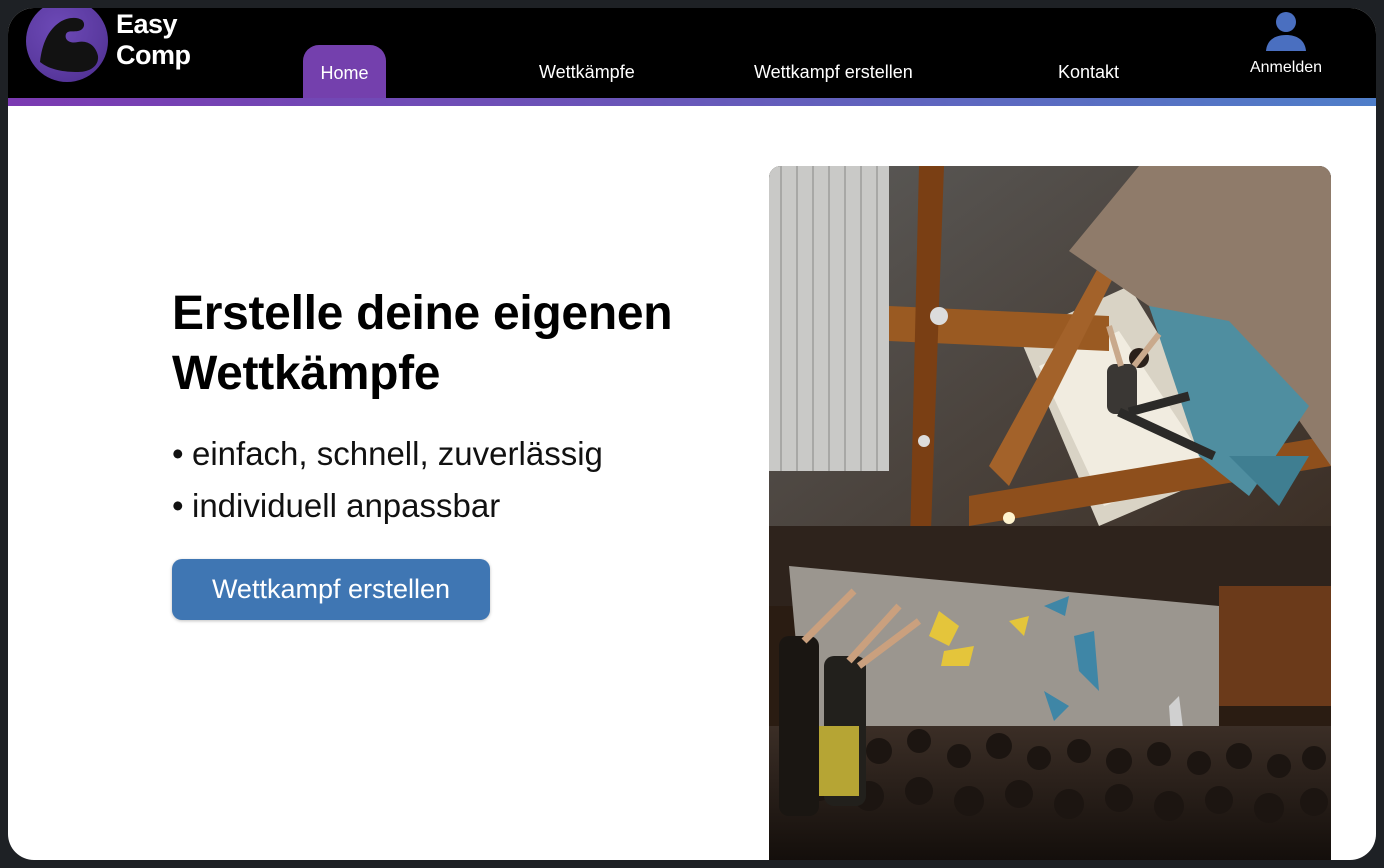  I want to click on nav-item-home: Home, so click(344, 72).